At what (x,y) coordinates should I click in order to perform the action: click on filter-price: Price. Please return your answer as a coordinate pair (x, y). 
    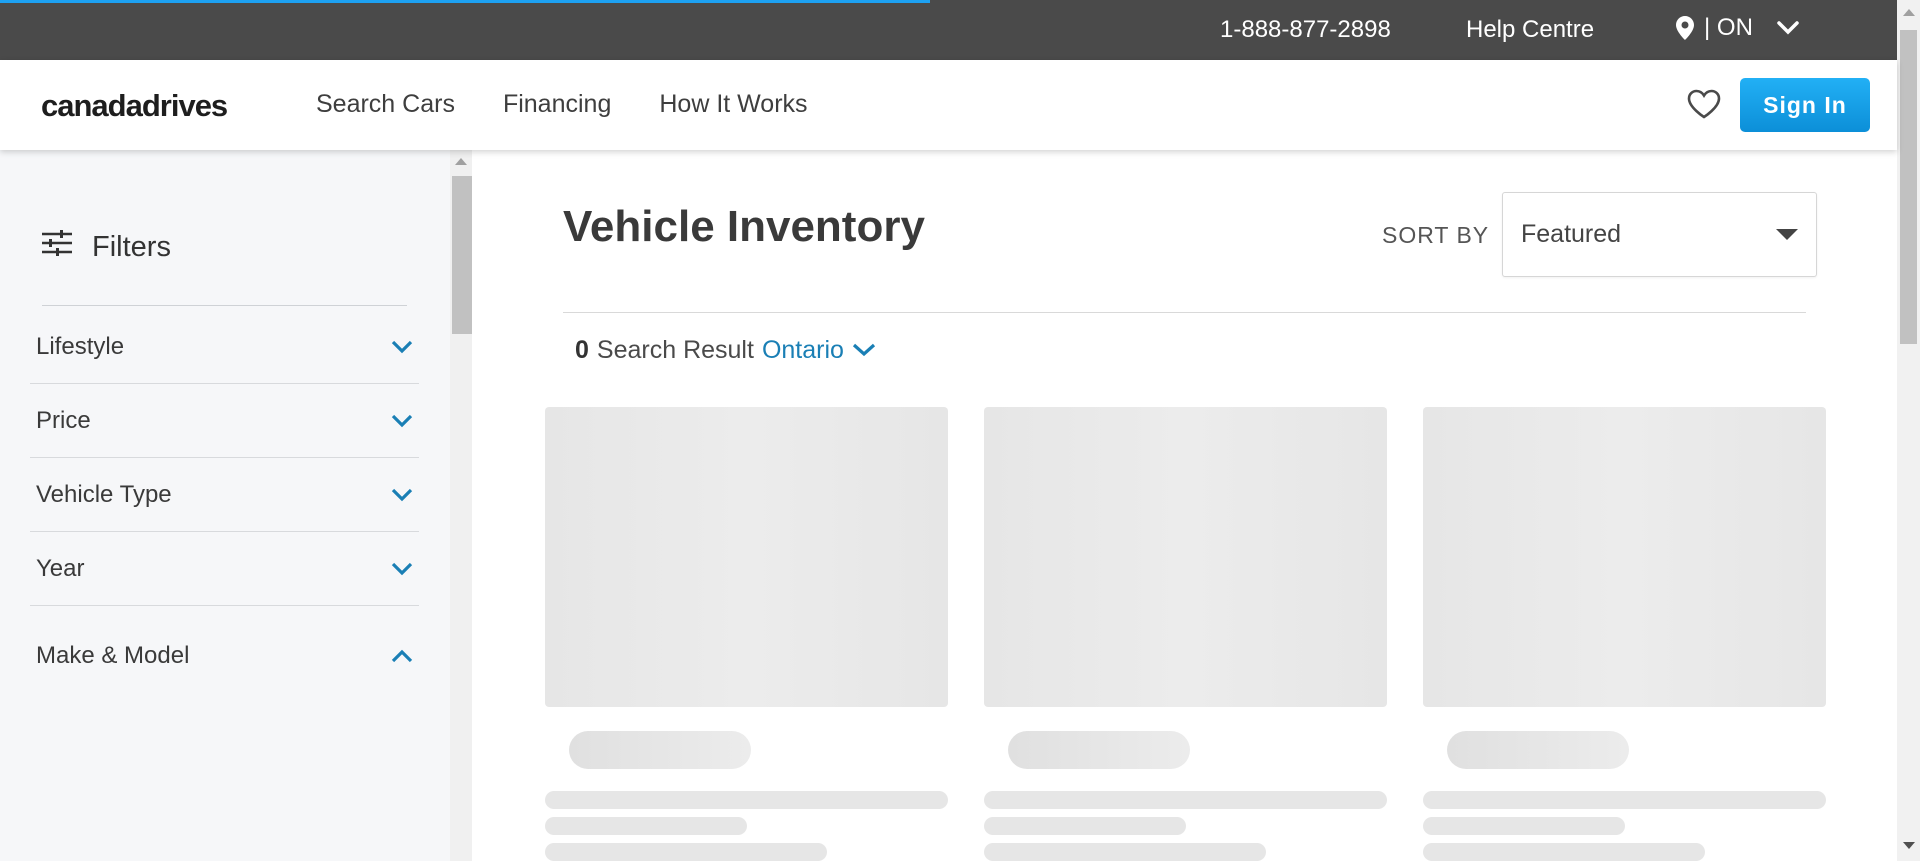
    Looking at the image, I should click on (224, 421).